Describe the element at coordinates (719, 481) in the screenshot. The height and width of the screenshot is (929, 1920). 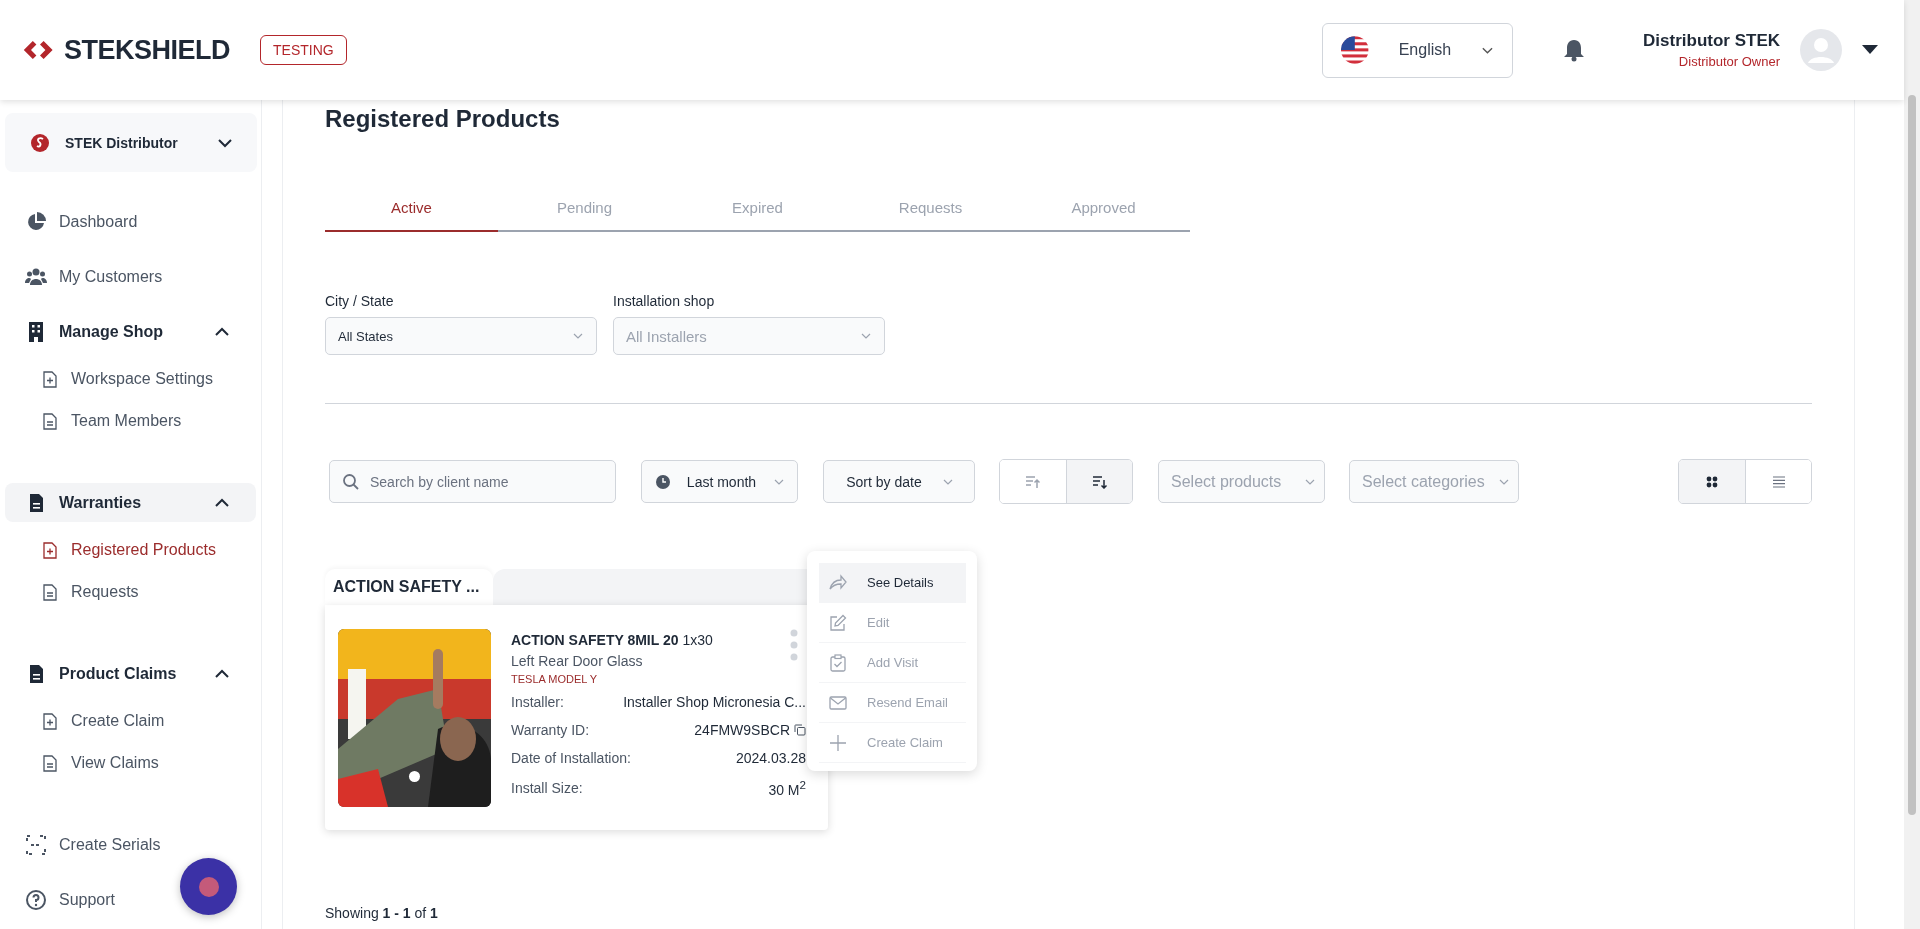
I see `period-select: Last month` at that location.